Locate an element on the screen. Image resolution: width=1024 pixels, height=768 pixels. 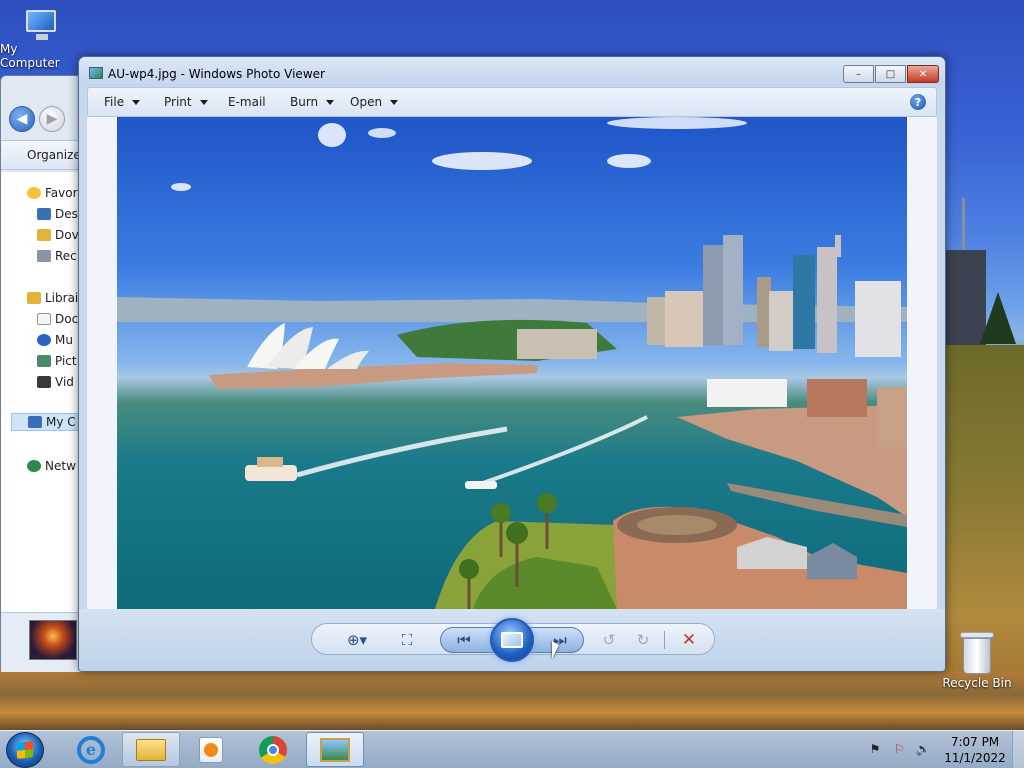
desktop-icon-recycle-bin: Recycle Bin is located at coordinates (977, 660).